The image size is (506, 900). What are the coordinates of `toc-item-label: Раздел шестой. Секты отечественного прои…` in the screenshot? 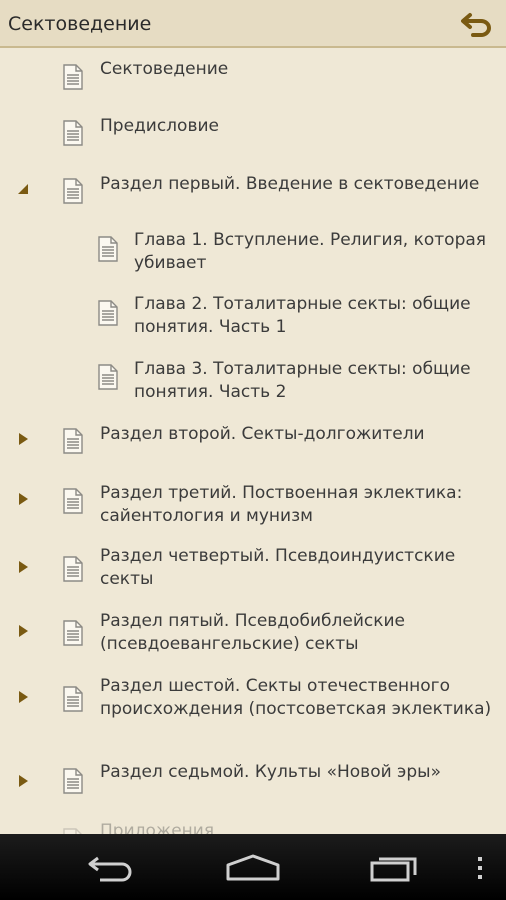 It's located at (296, 697).